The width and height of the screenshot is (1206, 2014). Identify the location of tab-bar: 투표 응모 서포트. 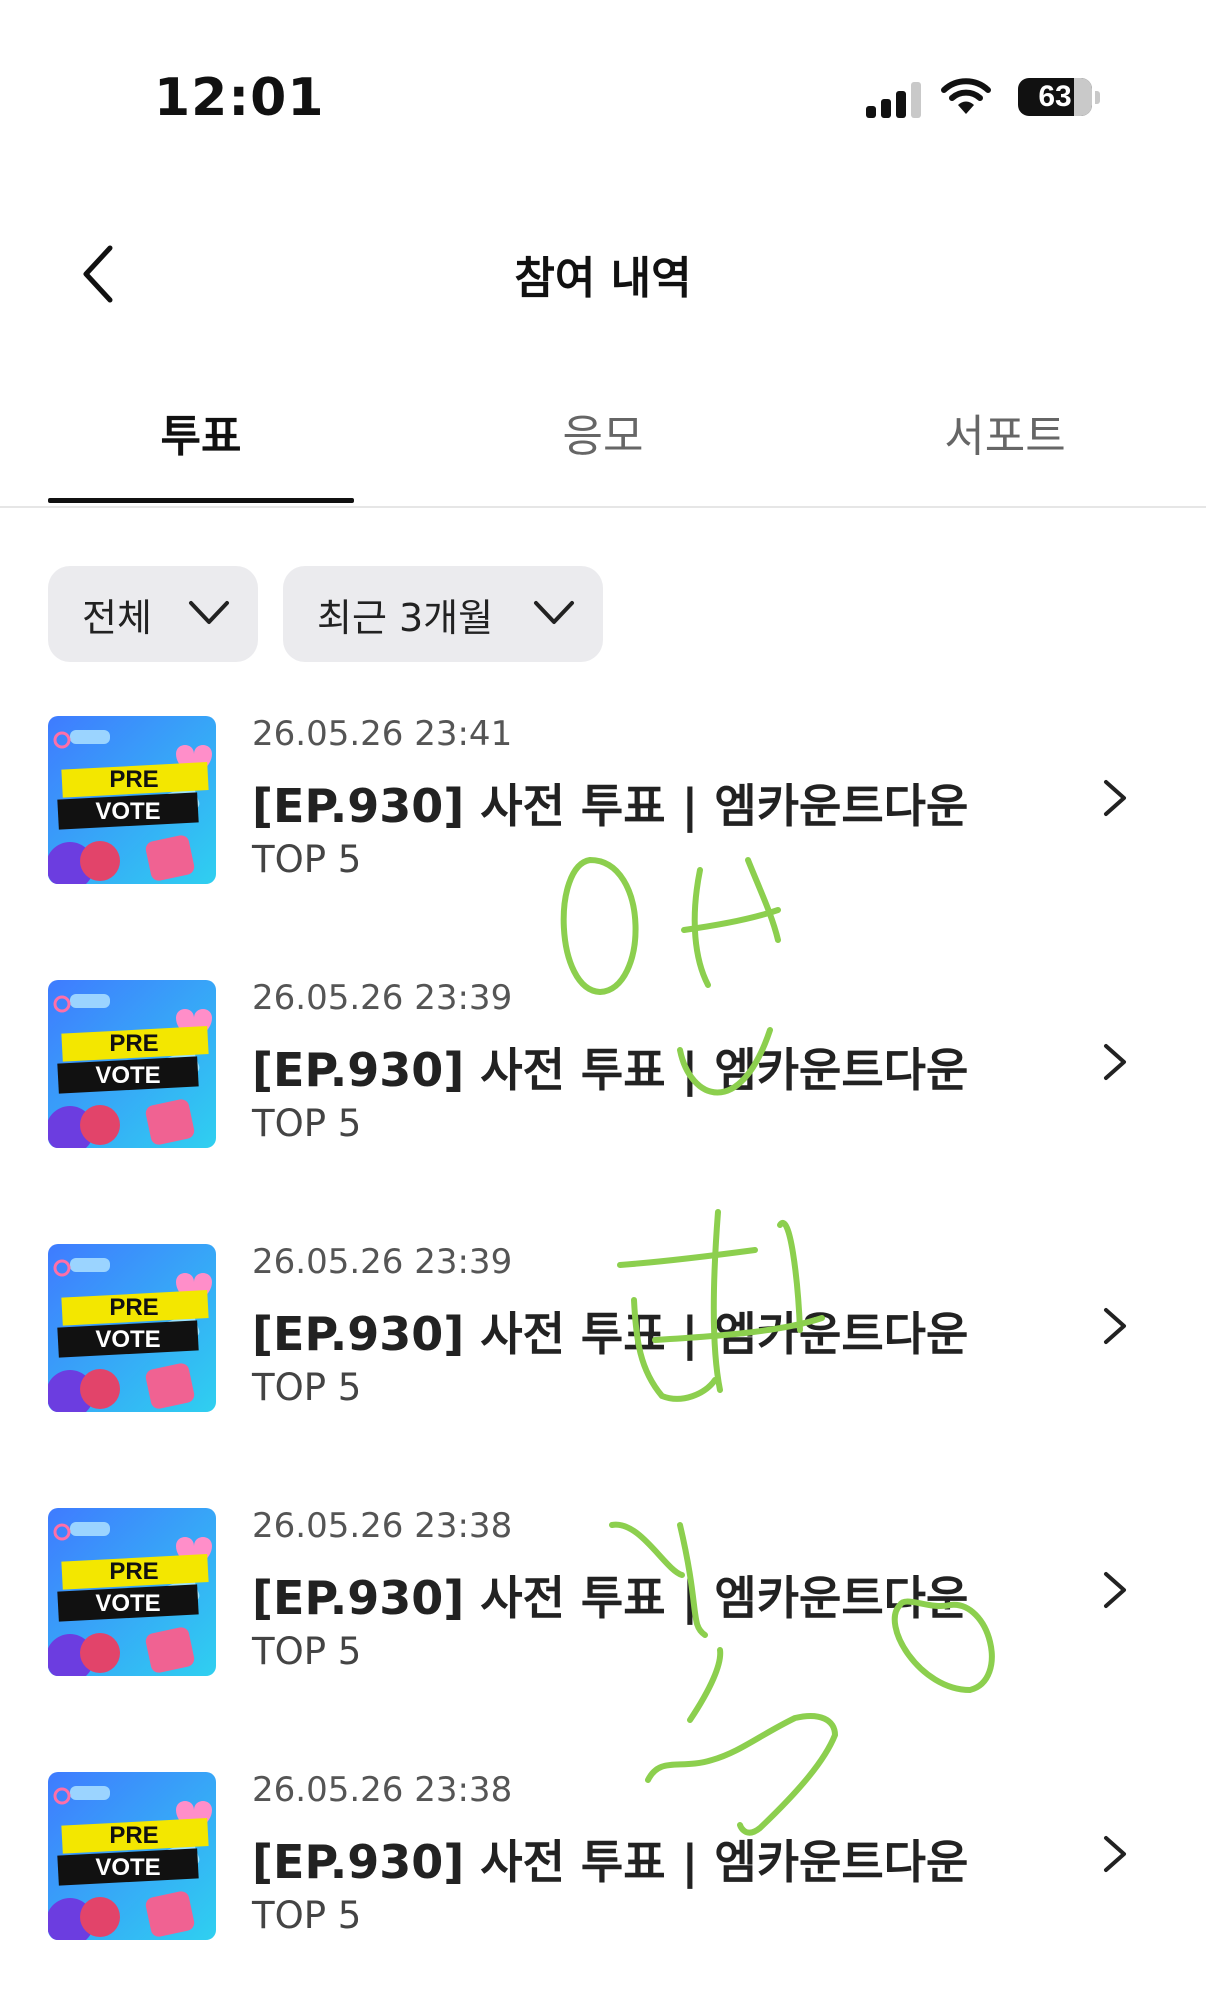
(603, 444).